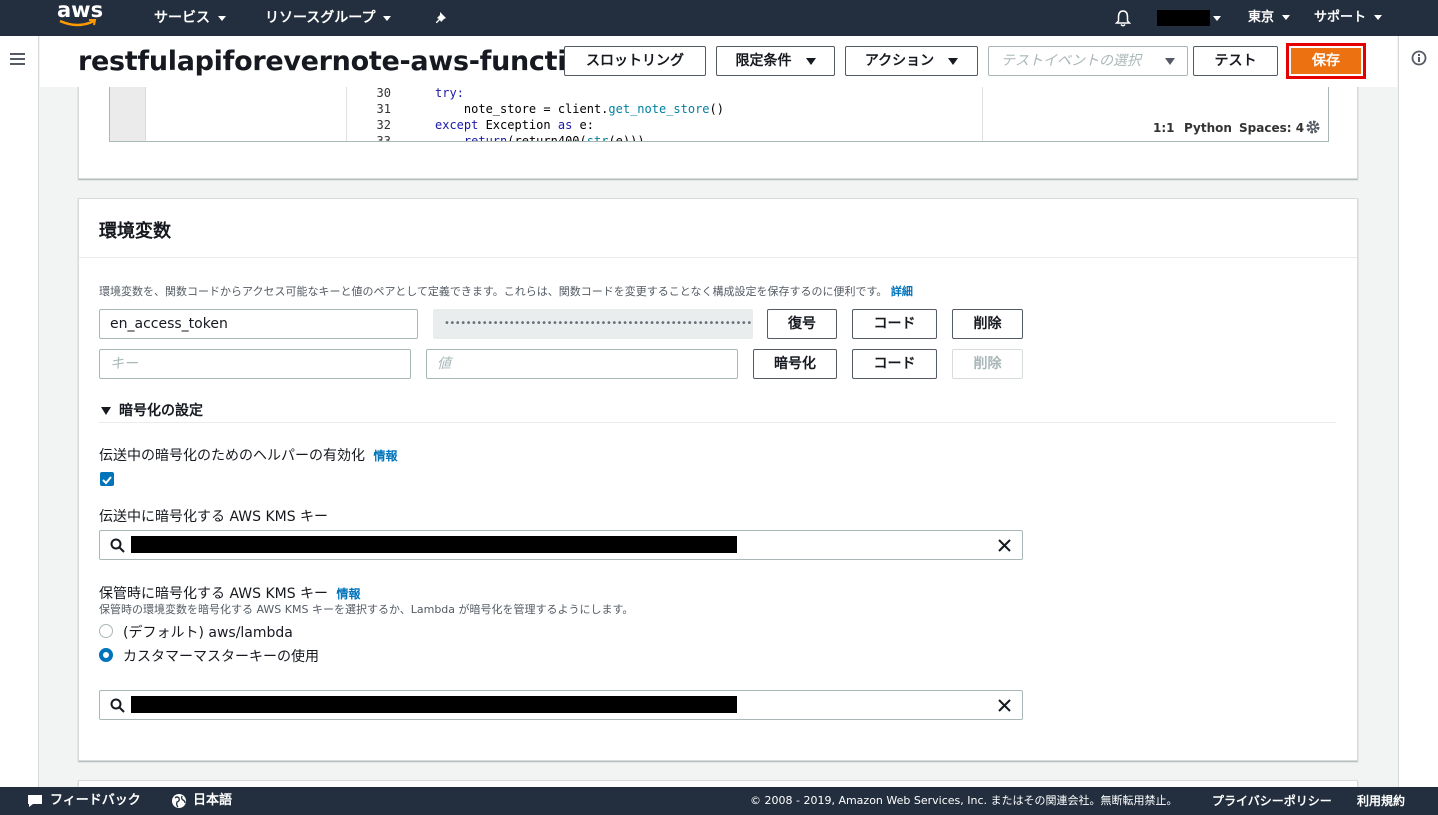  What do you see at coordinates (232, 456) in the screenshot?
I see `helper-encryption-text: 伝送中の暗号化のためのヘルパーの有効化` at bounding box center [232, 456].